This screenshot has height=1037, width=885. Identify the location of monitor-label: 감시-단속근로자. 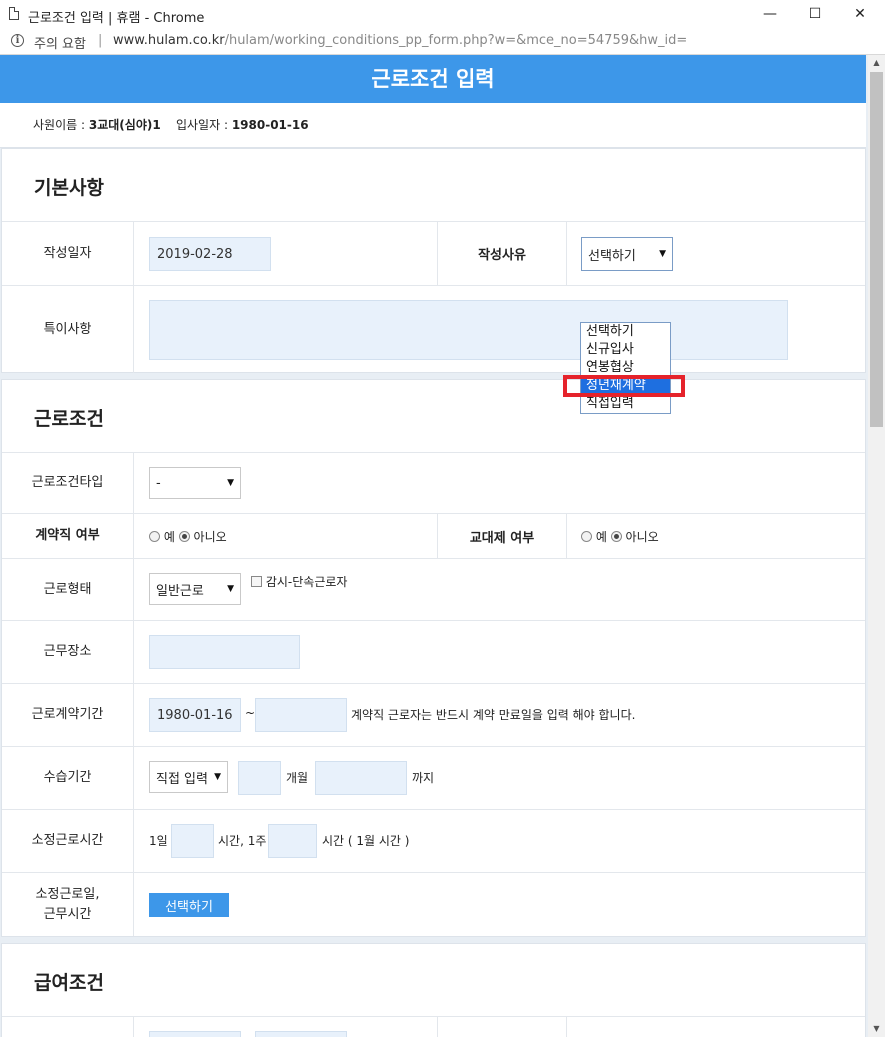
(306, 582).